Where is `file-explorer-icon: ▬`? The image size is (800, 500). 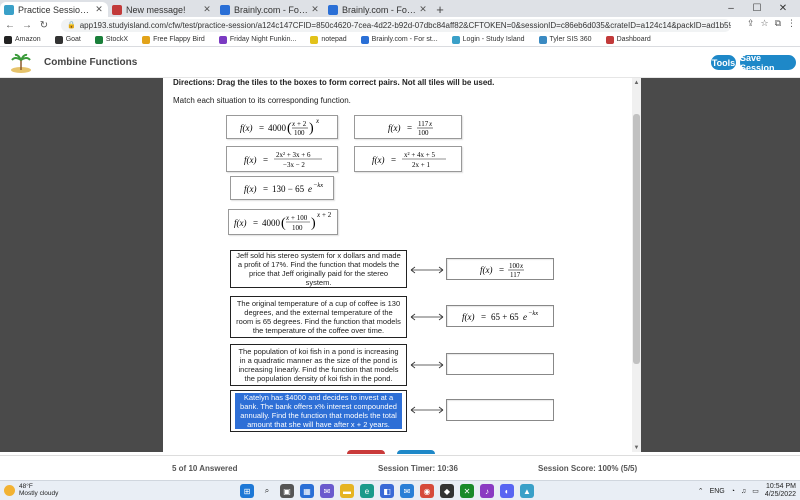
file-explorer-icon: ▬ is located at coordinates (347, 491).